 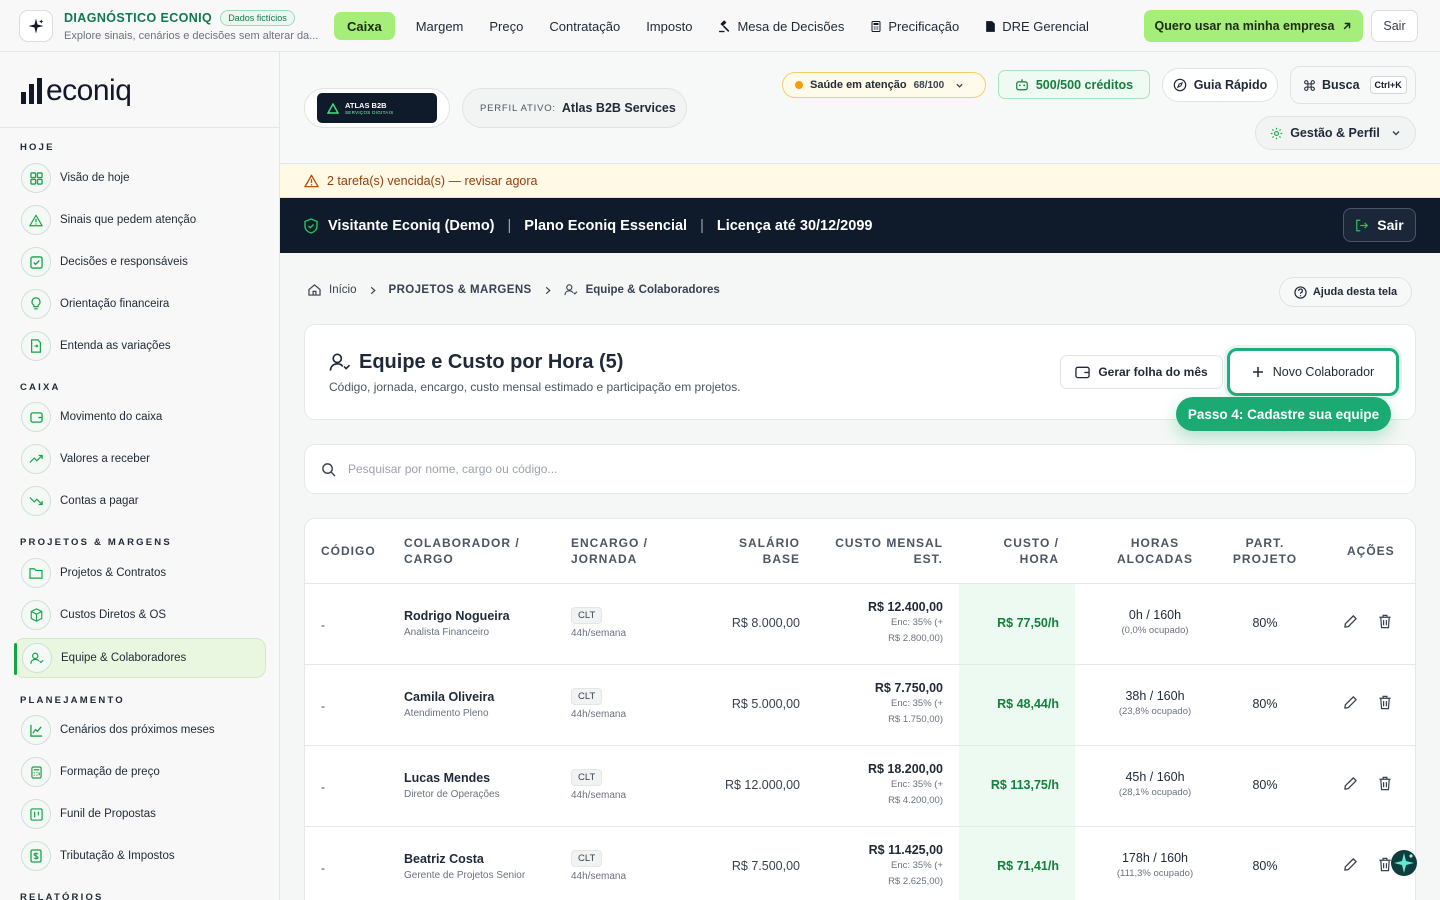 What do you see at coordinates (140, 615) in the screenshot?
I see `sidebar-item-custos-diretos: Custos Diretos & OS` at bounding box center [140, 615].